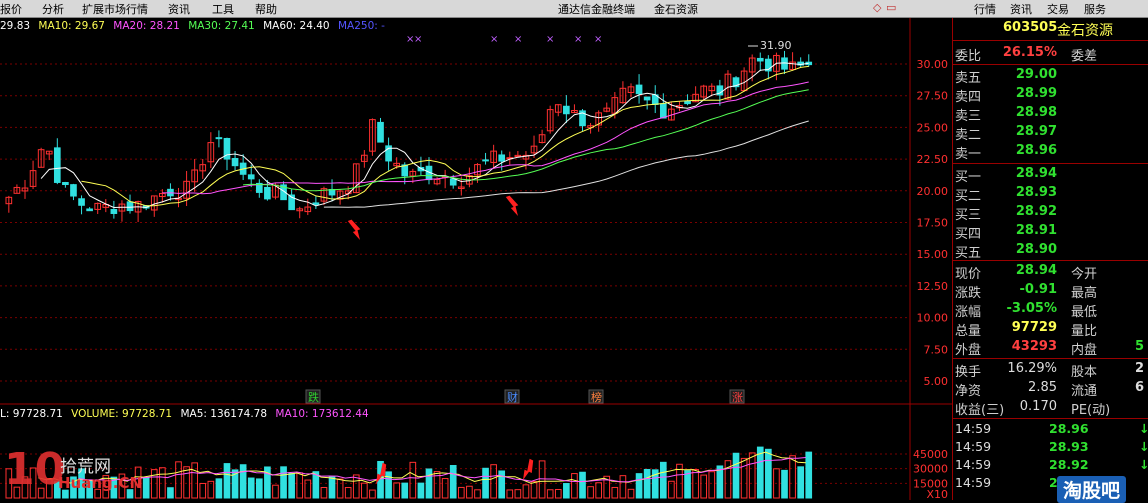  Describe the element at coordinates (1140, 368) in the screenshot. I see `stat2-value2: 2` at that location.